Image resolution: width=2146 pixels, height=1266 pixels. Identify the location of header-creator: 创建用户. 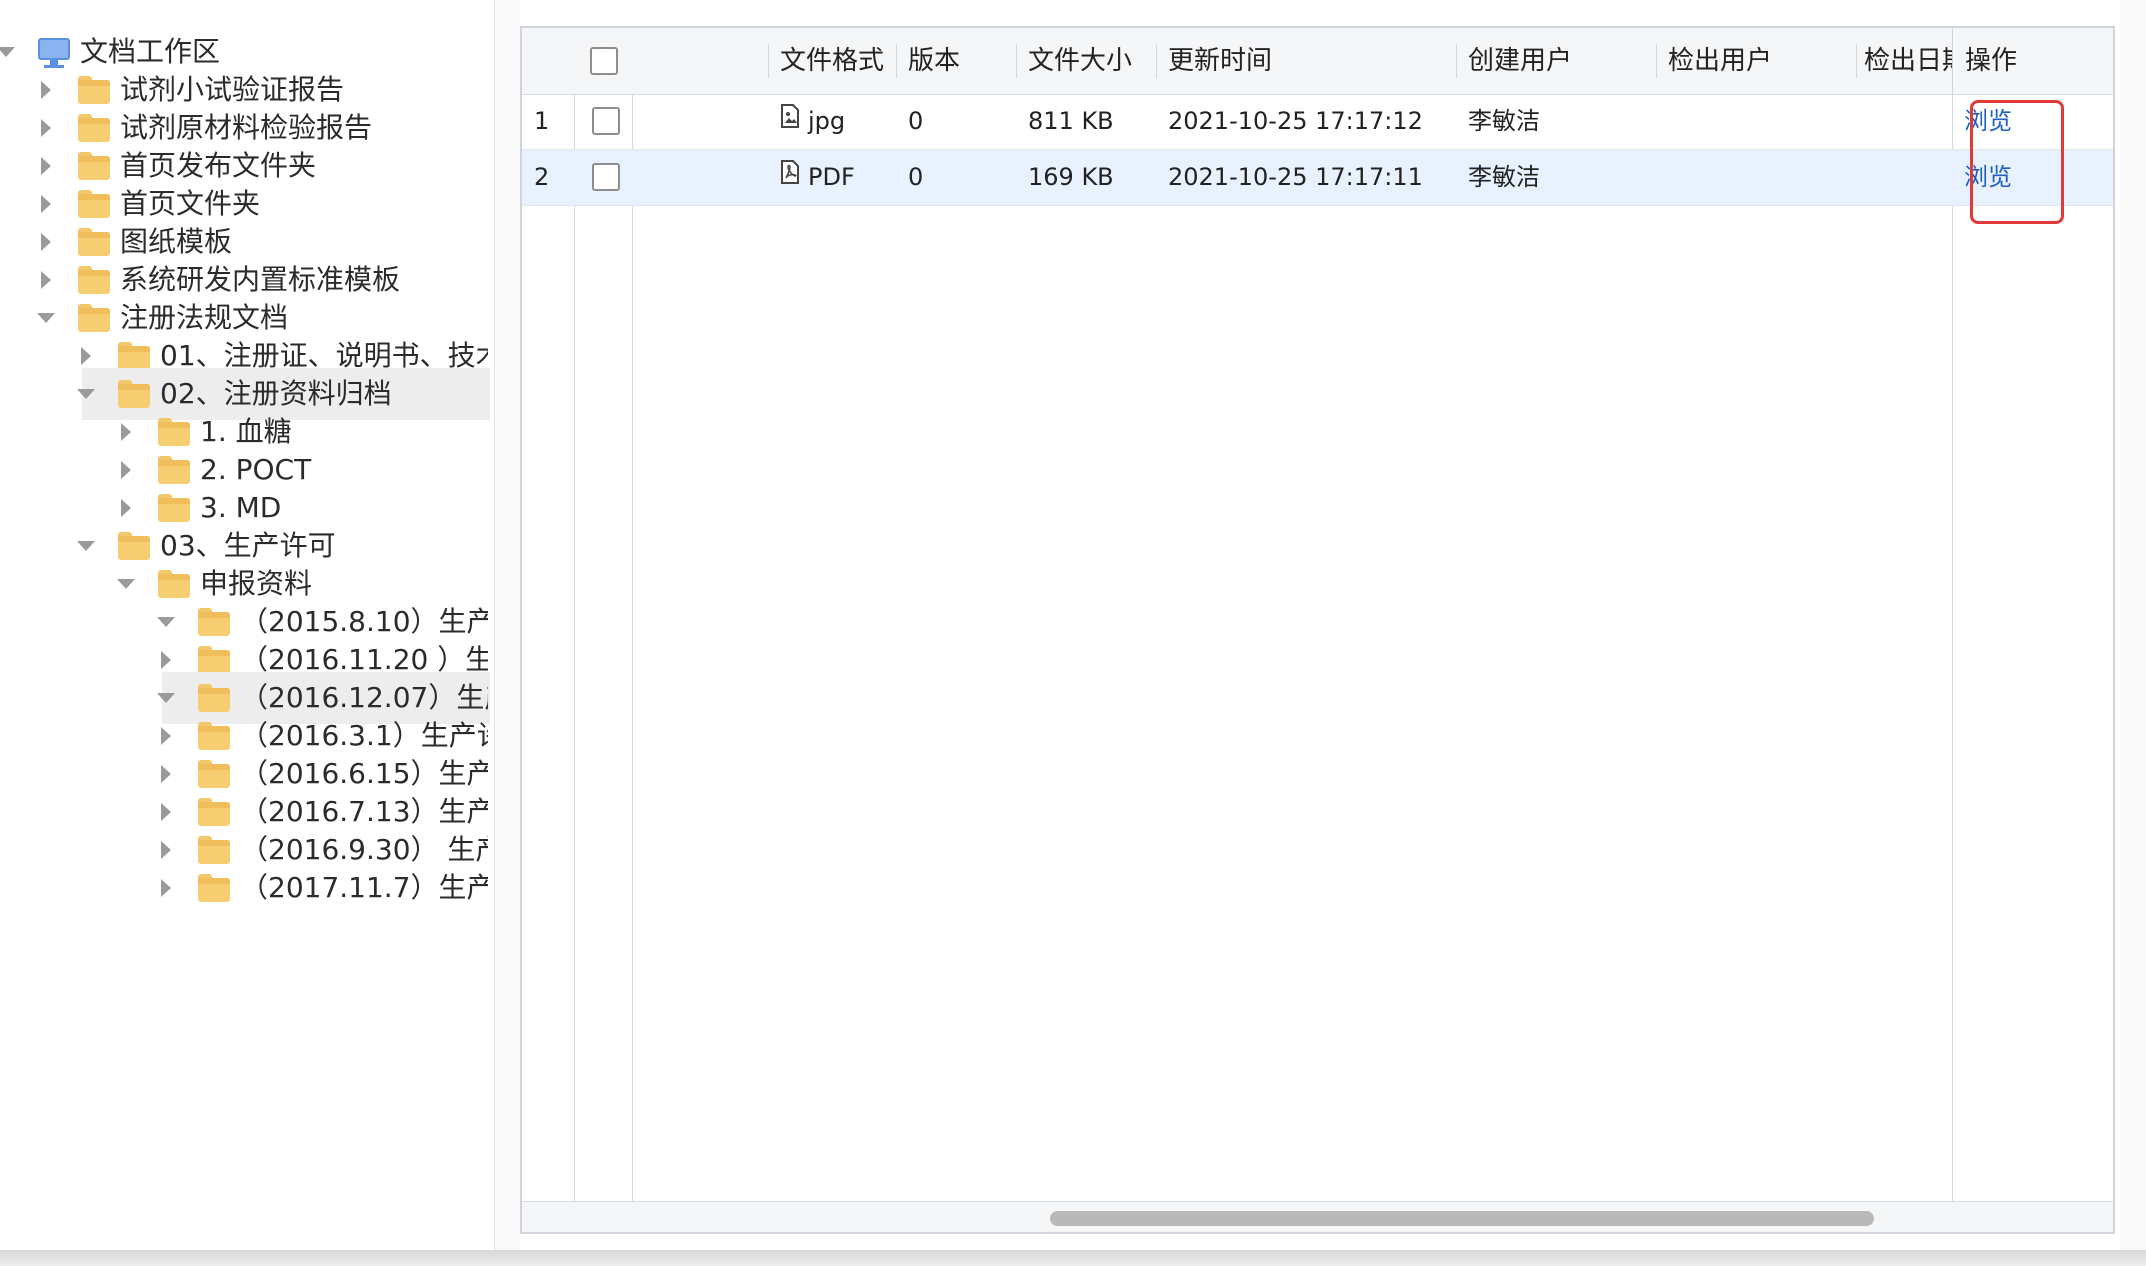
(1556, 61).